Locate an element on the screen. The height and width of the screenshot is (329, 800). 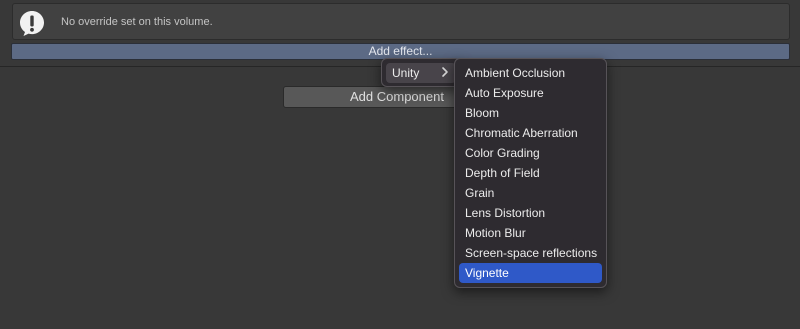
help-message: No override set on this volume. is located at coordinates (137, 22).